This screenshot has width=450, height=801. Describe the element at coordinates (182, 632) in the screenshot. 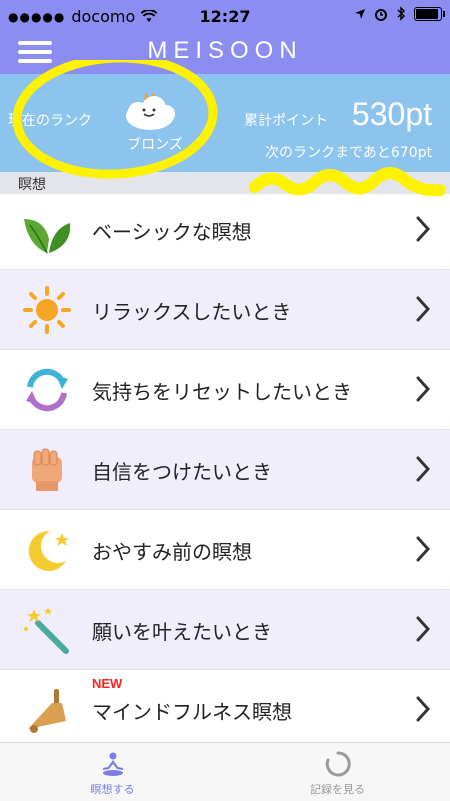

I see `menu-item-label: 願いを叶えたいとき` at that location.